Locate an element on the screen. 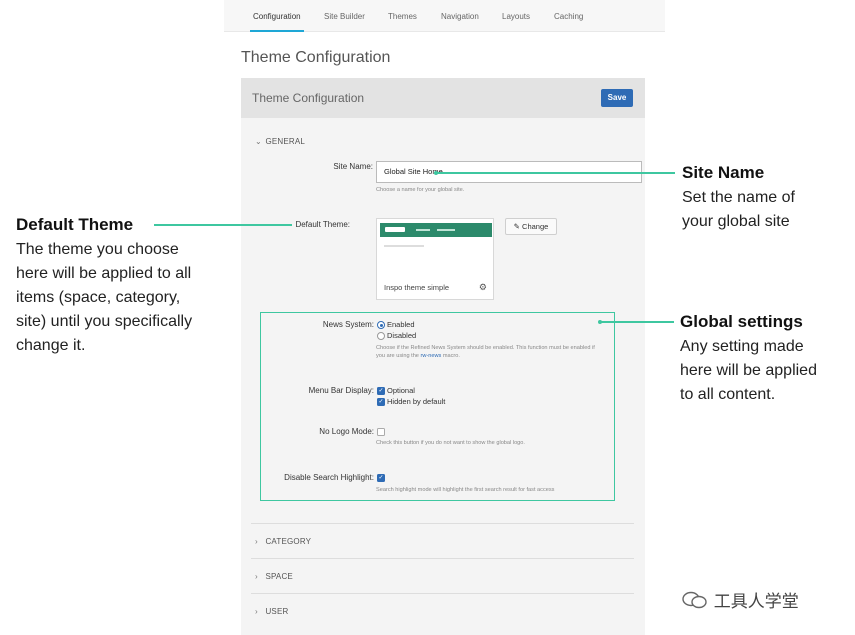 The height and width of the screenshot is (635, 855). tab-caching: Caching is located at coordinates (568, 16).